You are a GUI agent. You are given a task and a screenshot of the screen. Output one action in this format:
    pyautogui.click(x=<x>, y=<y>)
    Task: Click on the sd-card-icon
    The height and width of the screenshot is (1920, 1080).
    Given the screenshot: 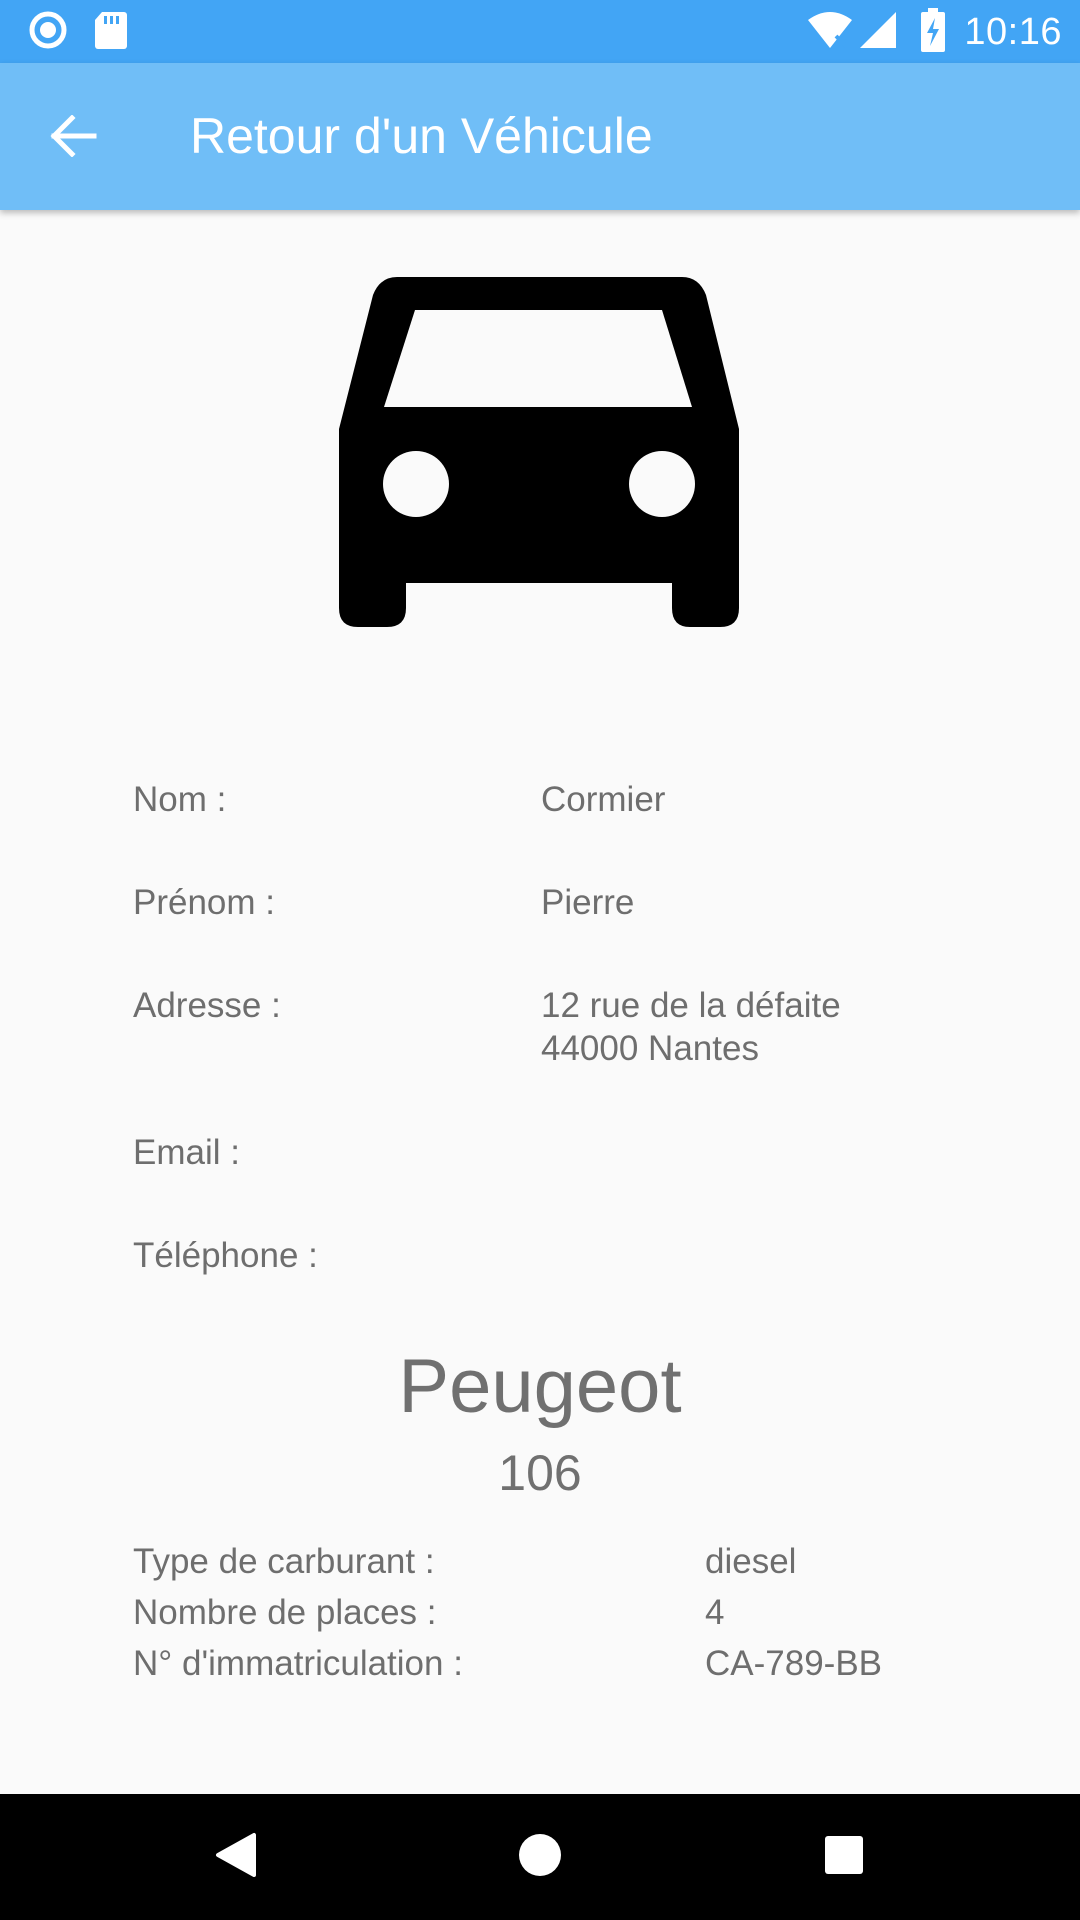 What is the action you would take?
    pyautogui.click(x=111, y=32)
    